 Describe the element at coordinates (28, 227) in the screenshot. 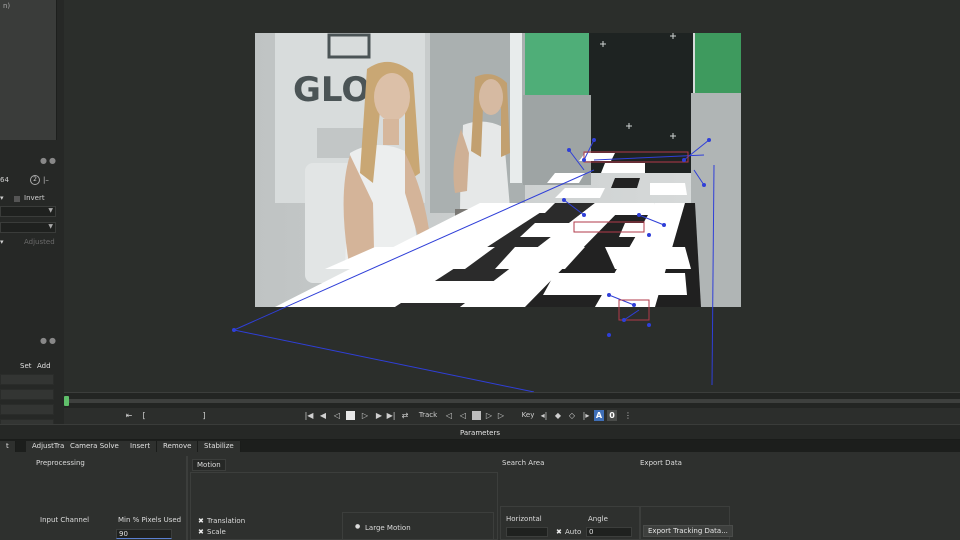

I see `left-dropdown-2: ▼` at that location.